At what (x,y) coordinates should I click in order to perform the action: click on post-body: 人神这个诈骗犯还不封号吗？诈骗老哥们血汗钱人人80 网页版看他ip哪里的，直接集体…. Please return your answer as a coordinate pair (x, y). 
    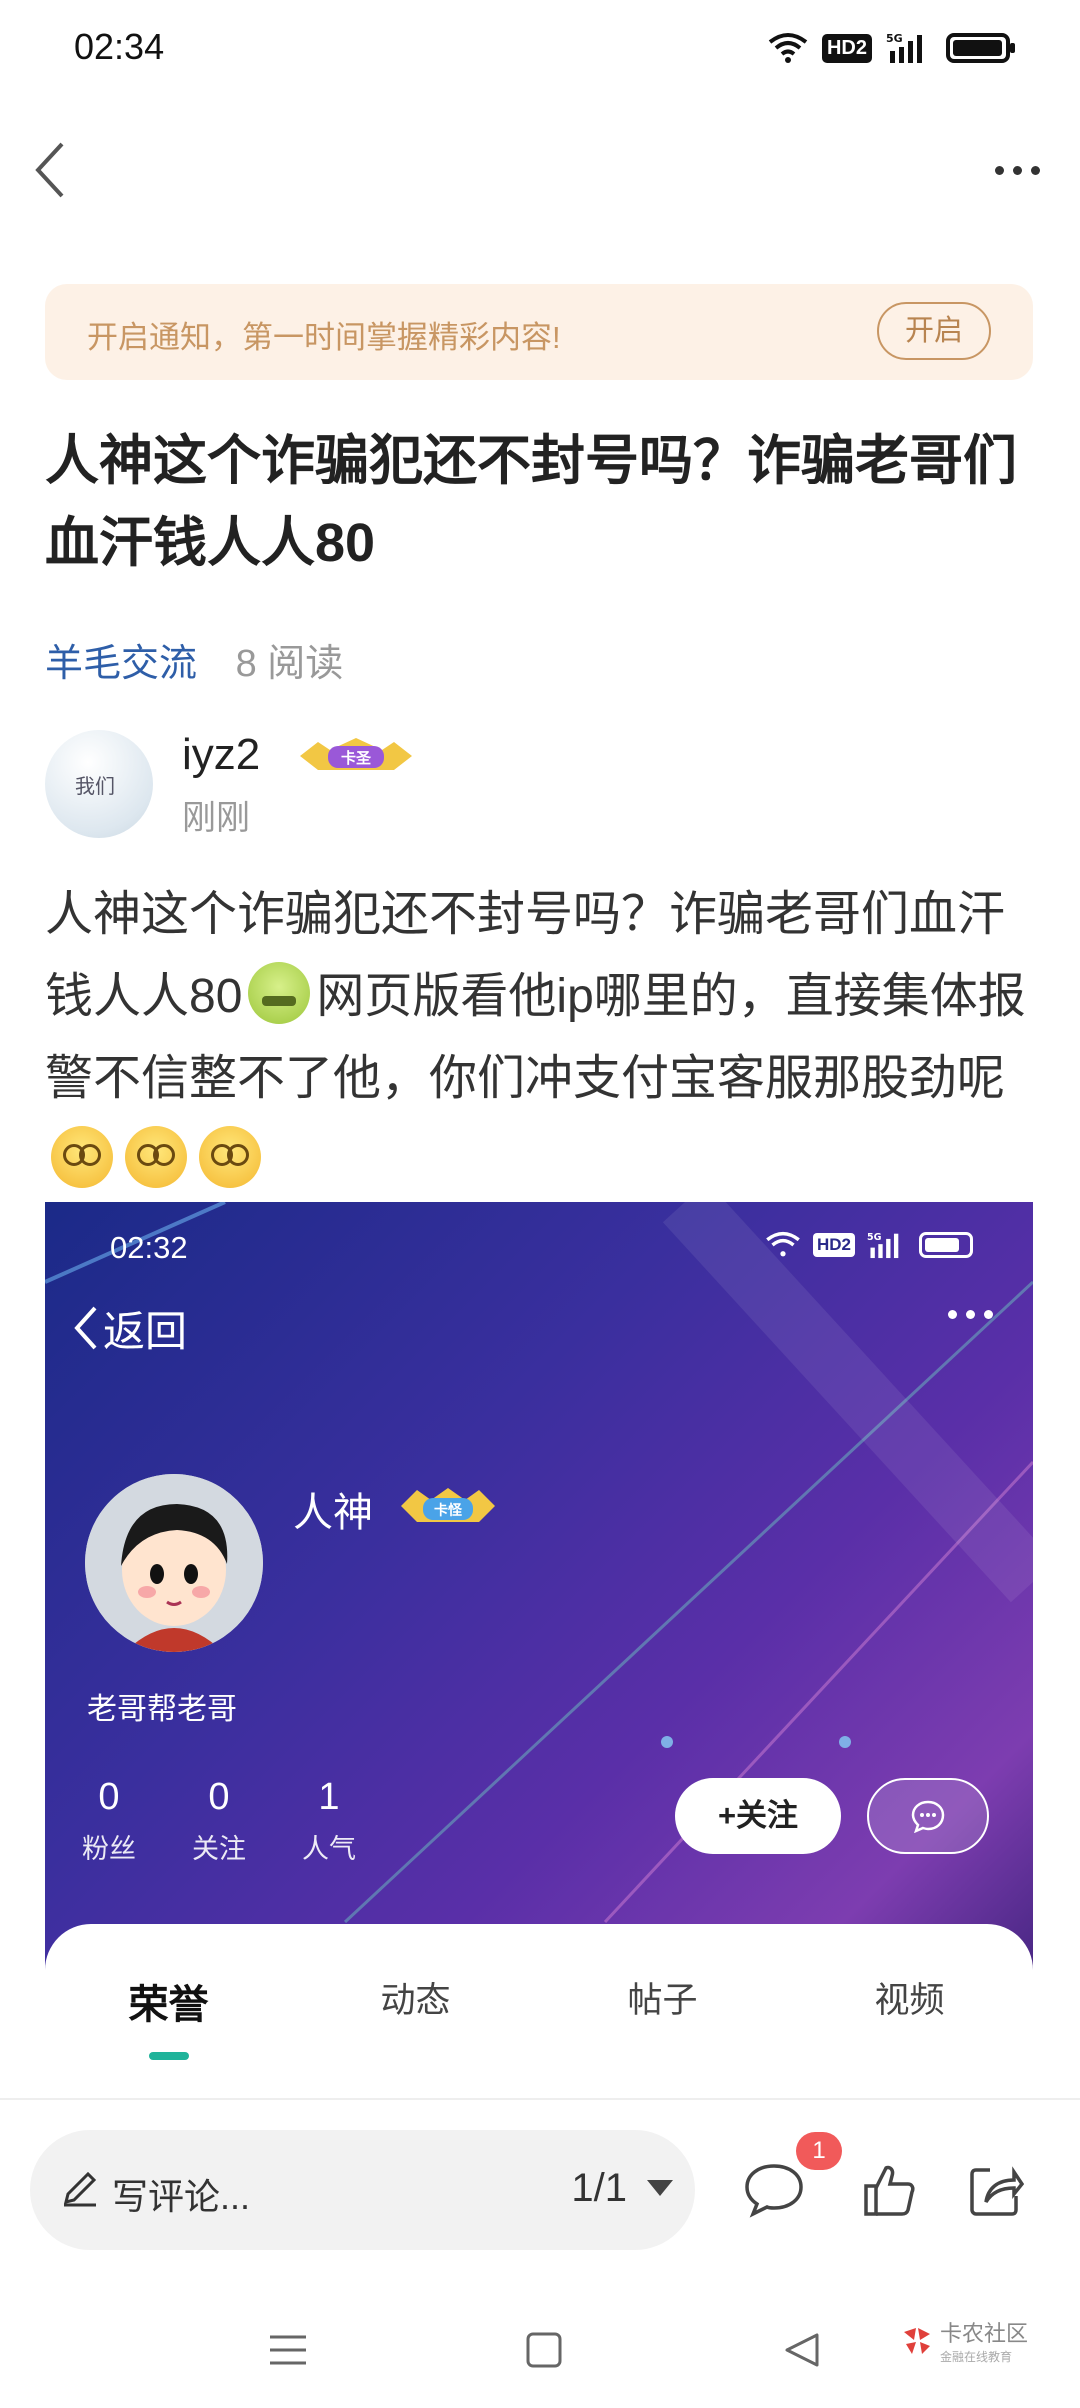
    Looking at the image, I should click on (542, 1038).